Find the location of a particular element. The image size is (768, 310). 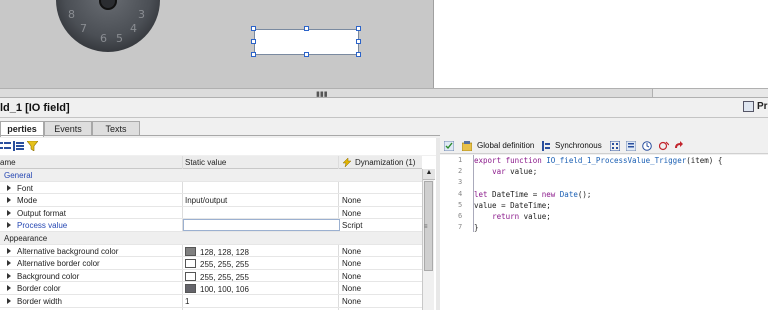

property-row: Background color 255, 255, 255 None is located at coordinates (211, 276).